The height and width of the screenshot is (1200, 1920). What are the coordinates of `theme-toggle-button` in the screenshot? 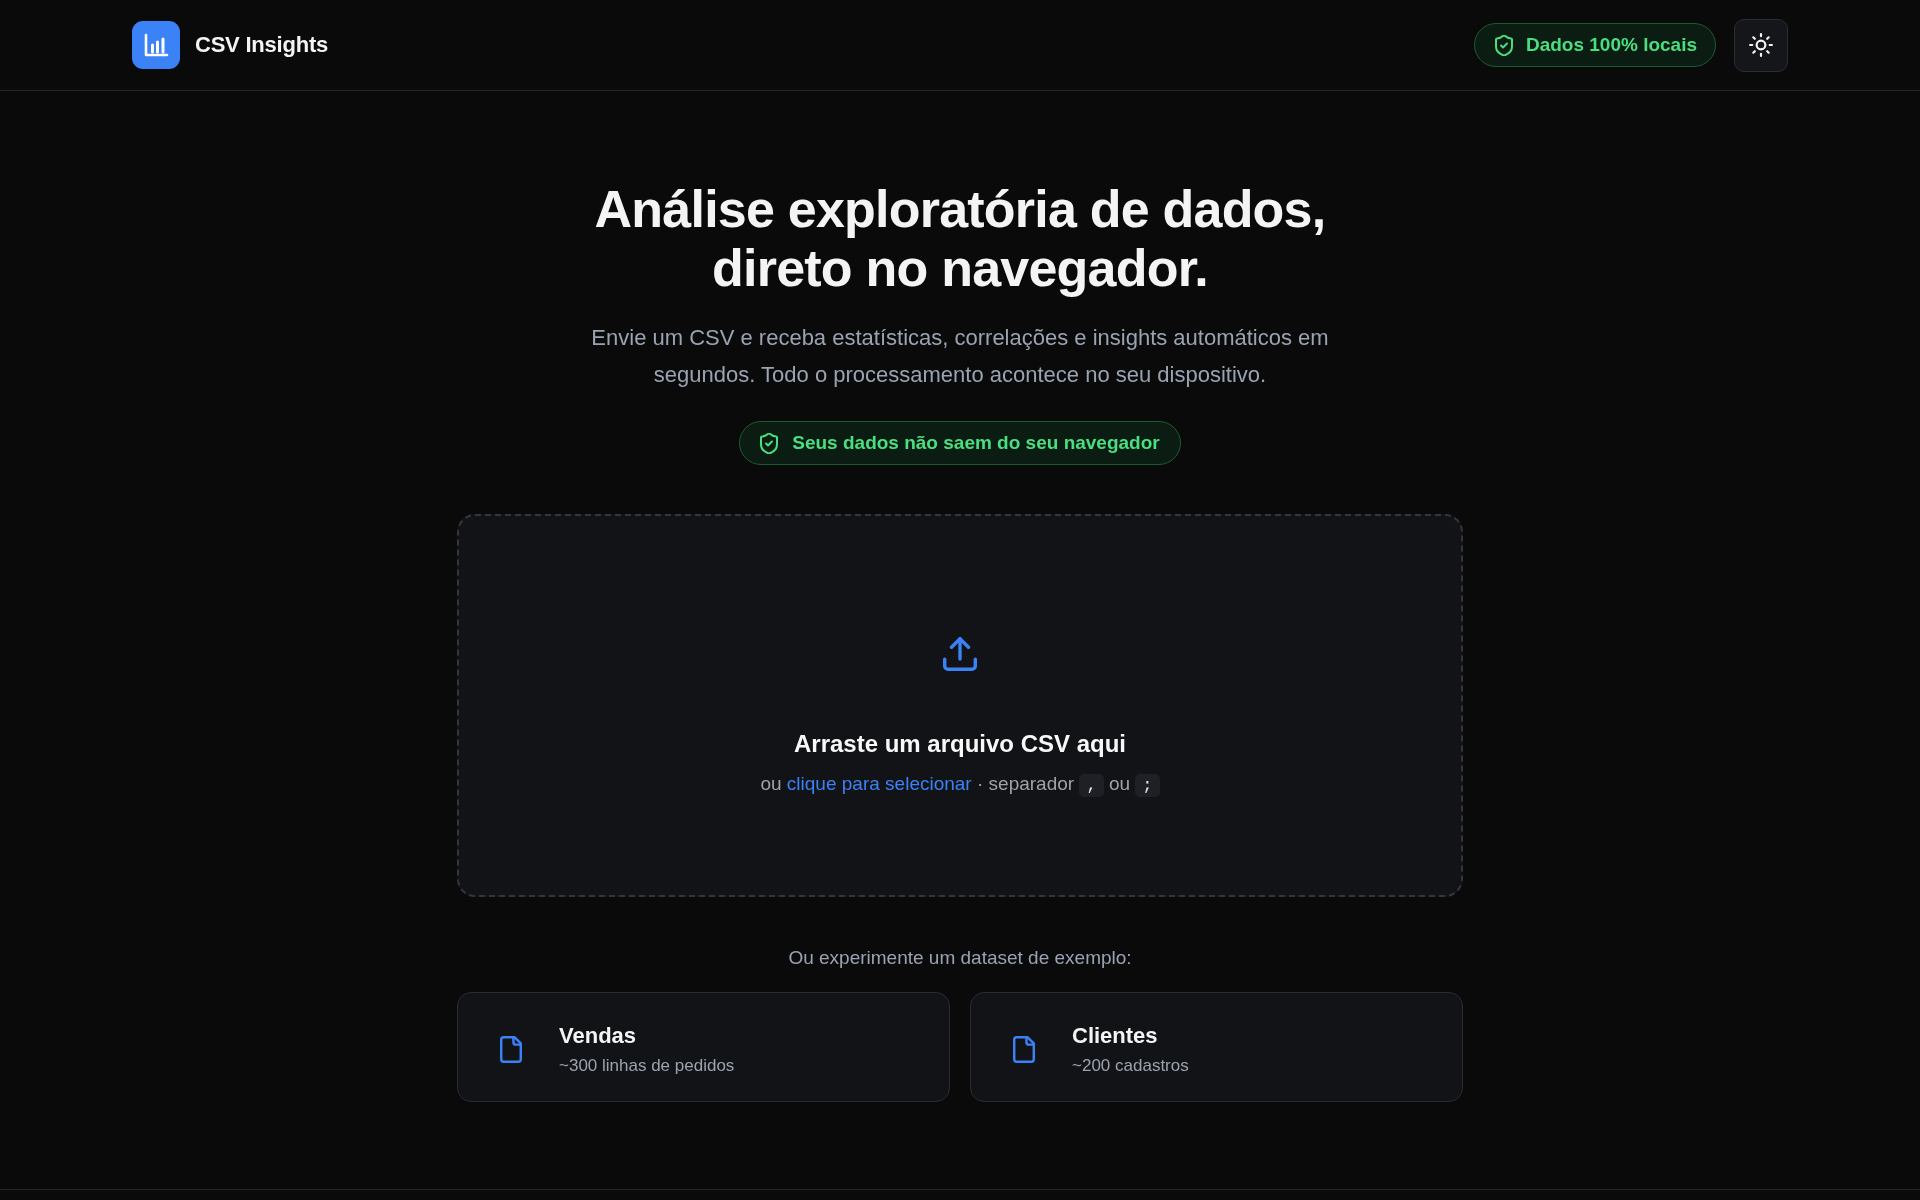 It's located at (1761, 45).